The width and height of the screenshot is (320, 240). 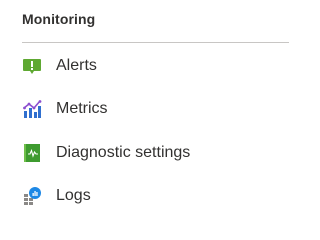 What do you see at coordinates (76, 65) in the screenshot?
I see `nav-label-alerts: Alerts` at bounding box center [76, 65].